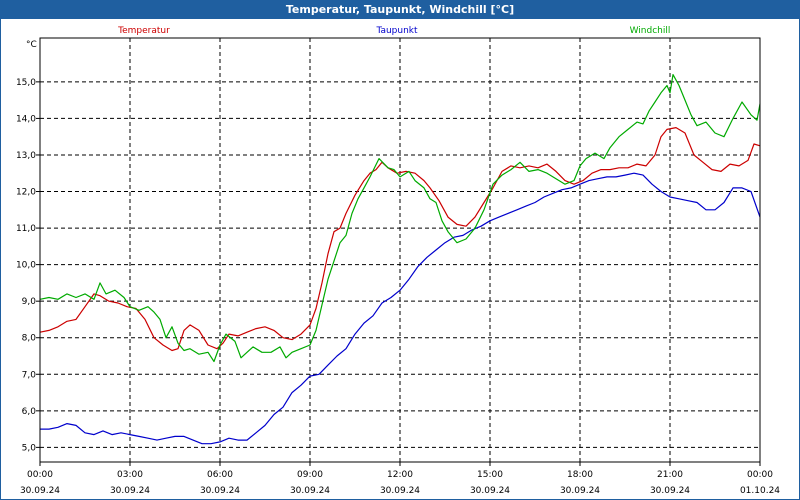 Image resolution: width=800 pixels, height=500 pixels. What do you see at coordinates (29, 339) in the screenshot?
I see `y-tick-label: 8,0` at bounding box center [29, 339].